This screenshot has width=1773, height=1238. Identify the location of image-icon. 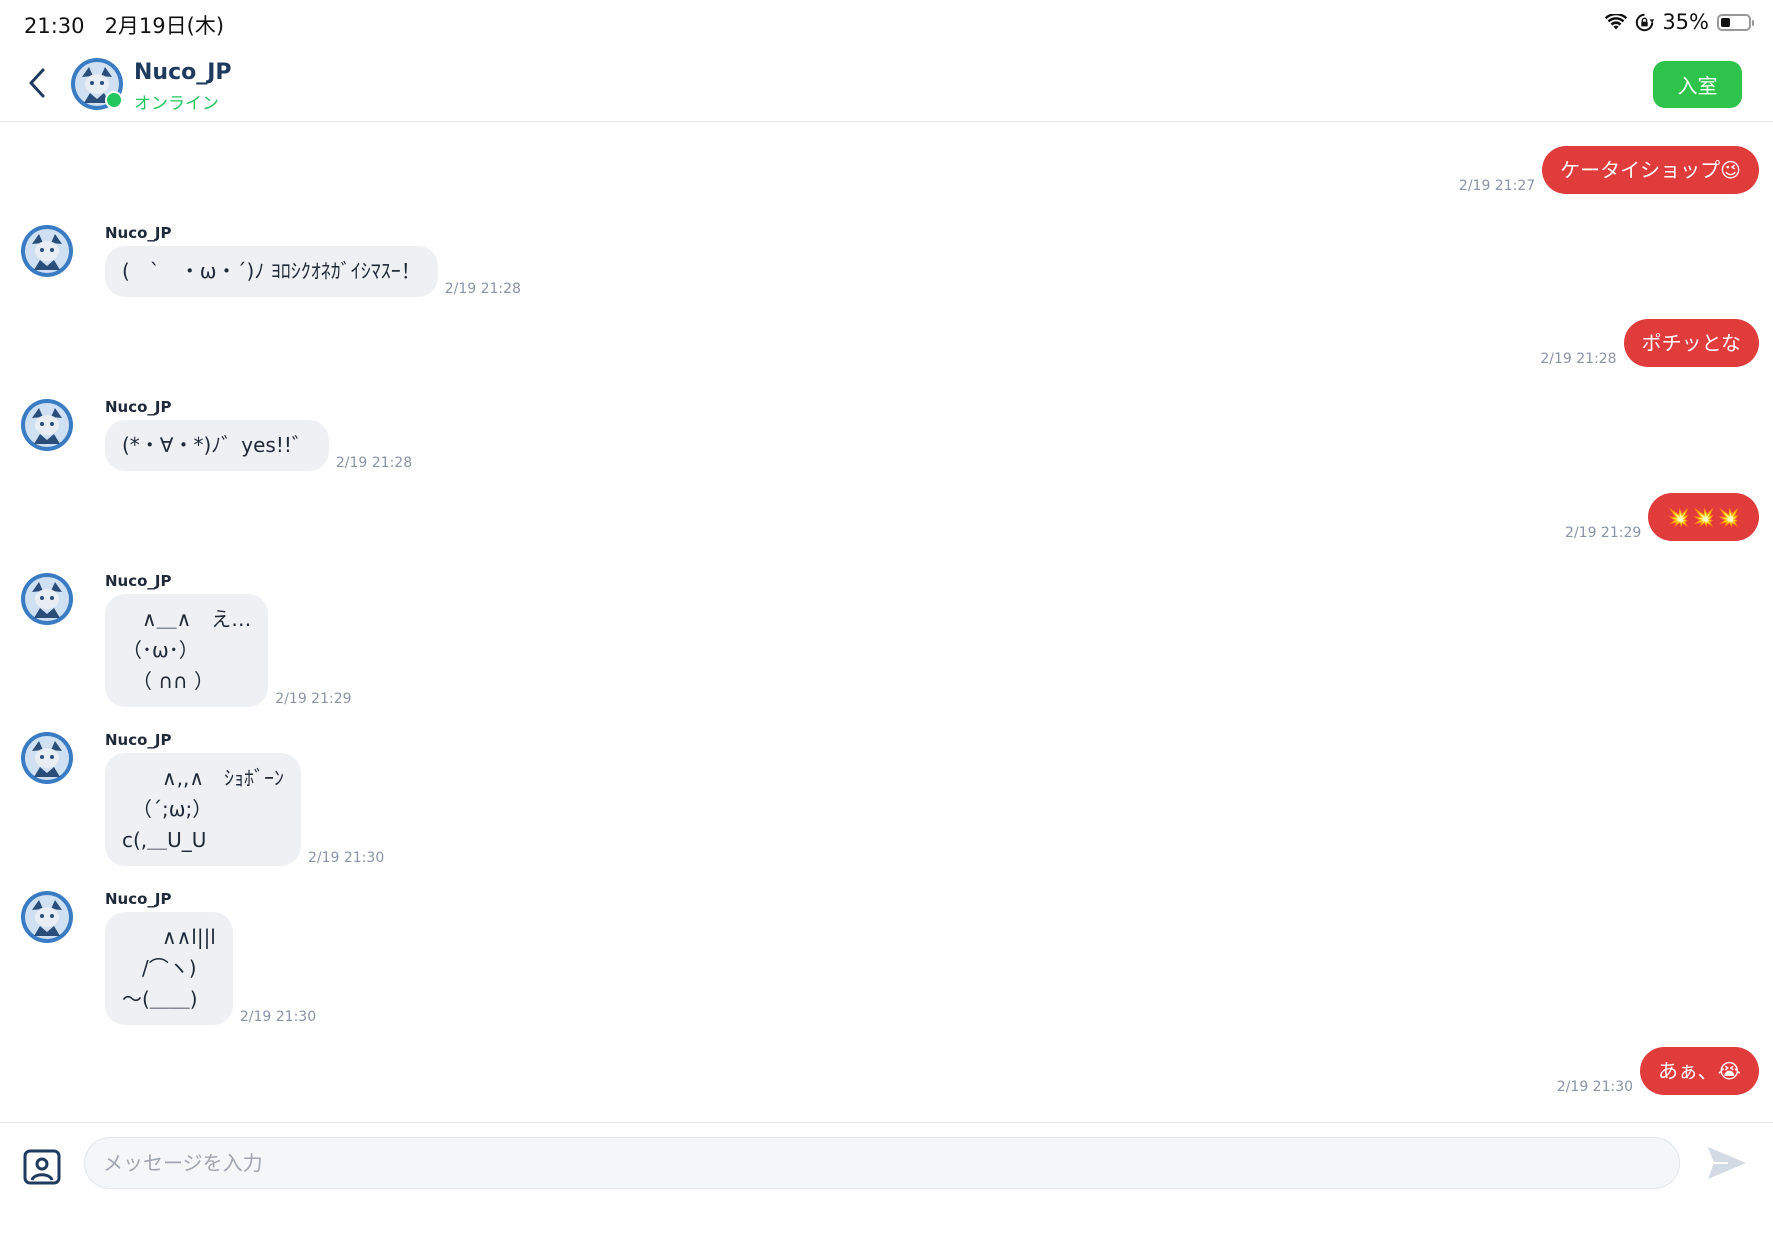
(42, 1167).